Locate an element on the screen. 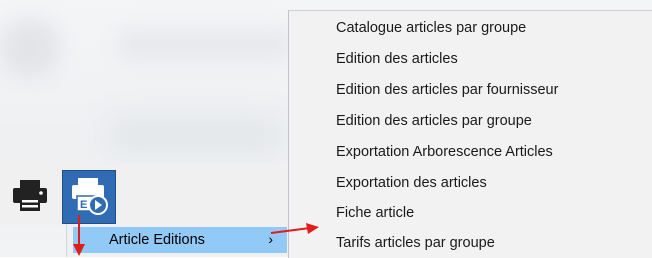 The width and height of the screenshot is (652, 258). menu-item-edition-des-articles: Edition des articles is located at coordinates (397, 59).